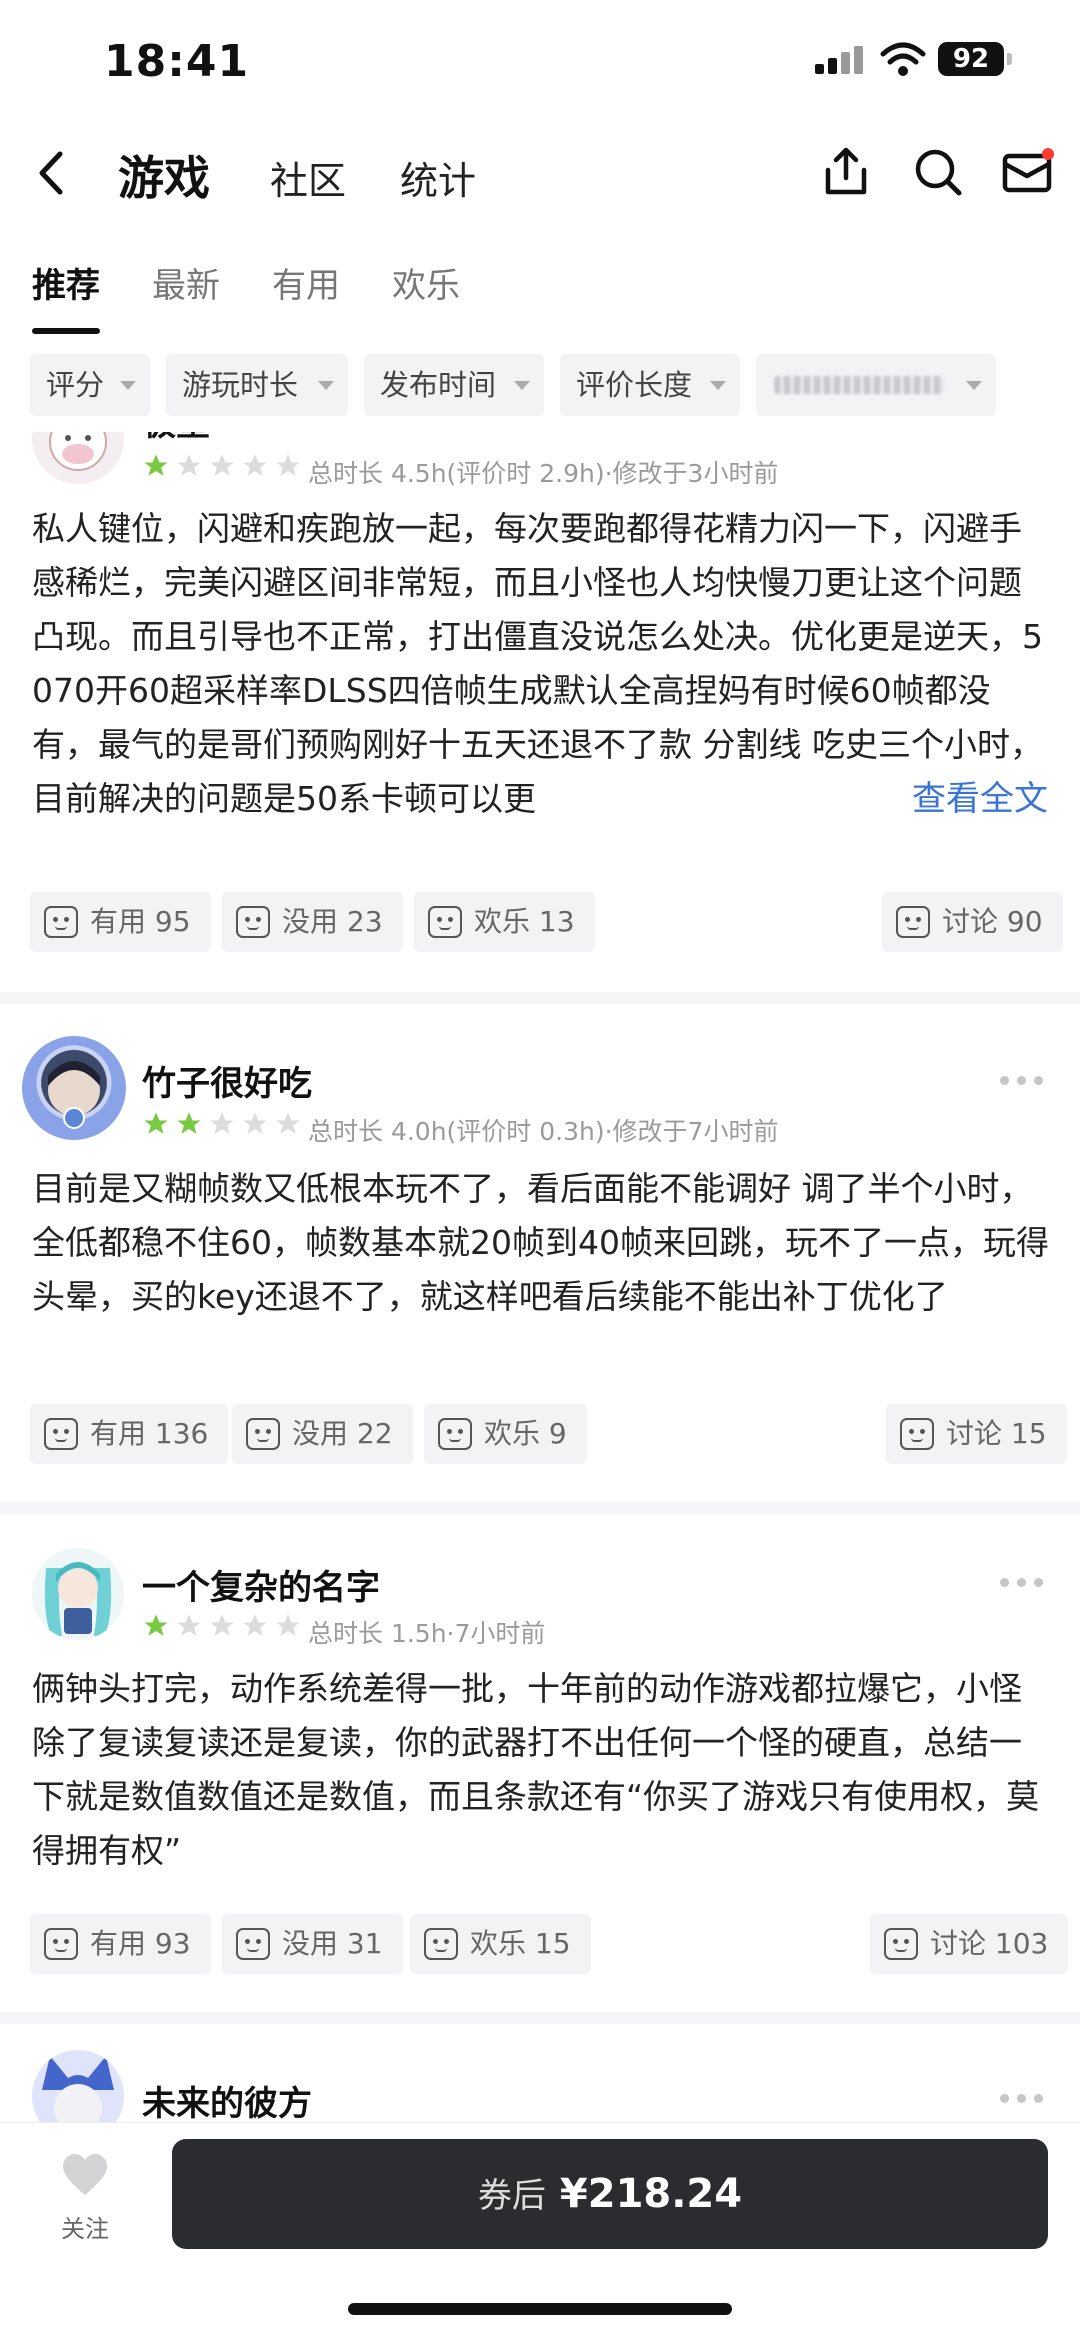 The width and height of the screenshot is (1080, 2337). Describe the element at coordinates (240, 385) in the screenshot. I see `filter-playtime-label: 游玩时长` at that location.